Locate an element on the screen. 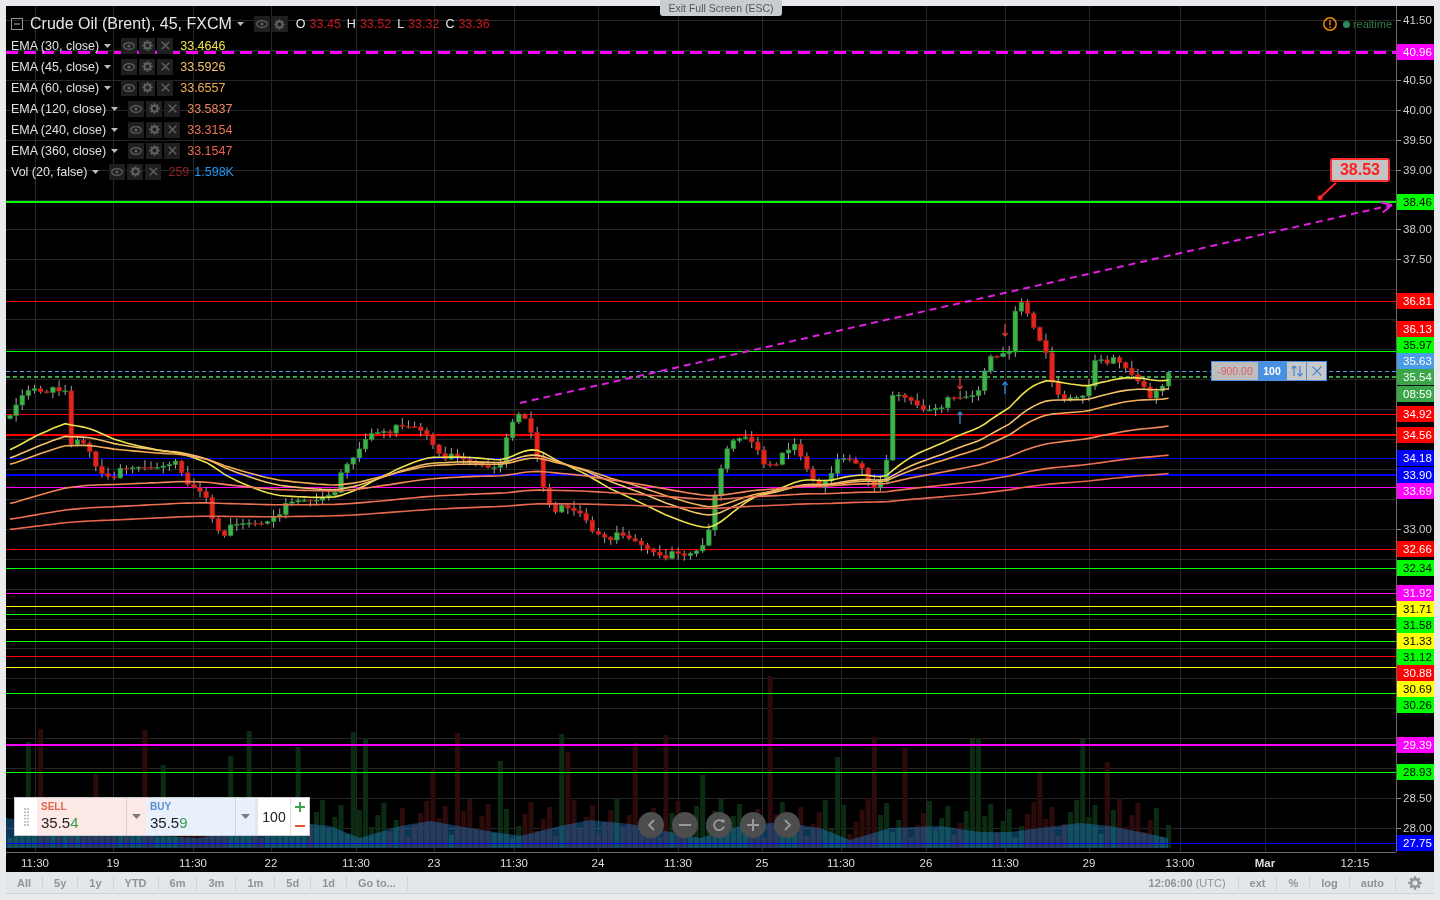 This screenshot has height=900, width=1440. up-down-arrows-icon is located at coordinates (1296, 371).